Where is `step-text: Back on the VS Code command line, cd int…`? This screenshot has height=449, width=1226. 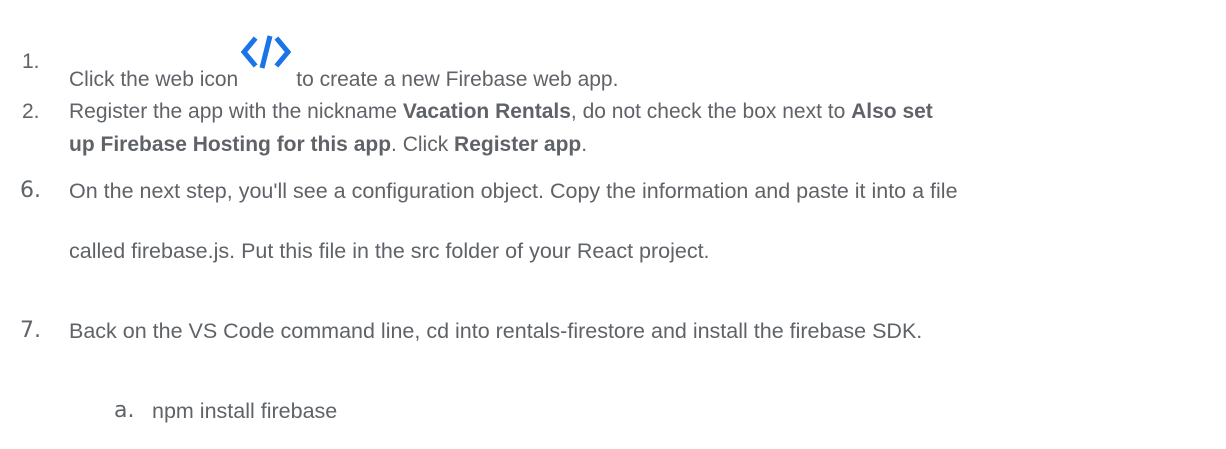
step-text: Back on the VS Code command line, cd int… is located at coordinates (496, 331).